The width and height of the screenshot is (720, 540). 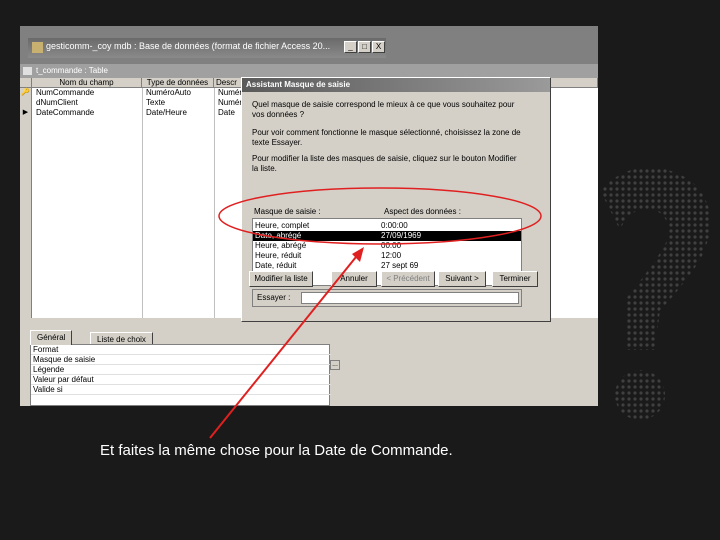 What do you see at coordinates (285, 345) in the screenshot?
I see `annotation-arrow-line` at bounding box center [285, 345].